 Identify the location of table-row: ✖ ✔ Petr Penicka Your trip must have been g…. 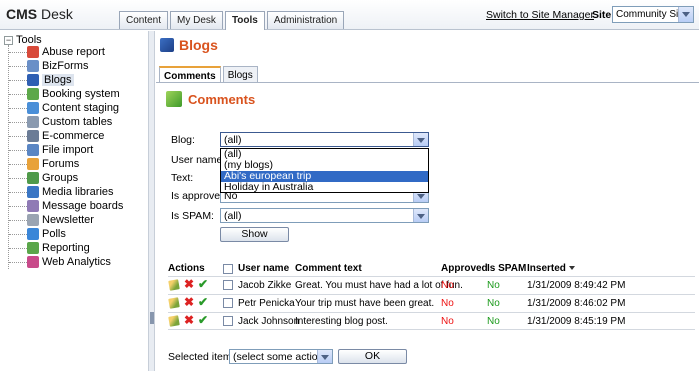
(431, 303).